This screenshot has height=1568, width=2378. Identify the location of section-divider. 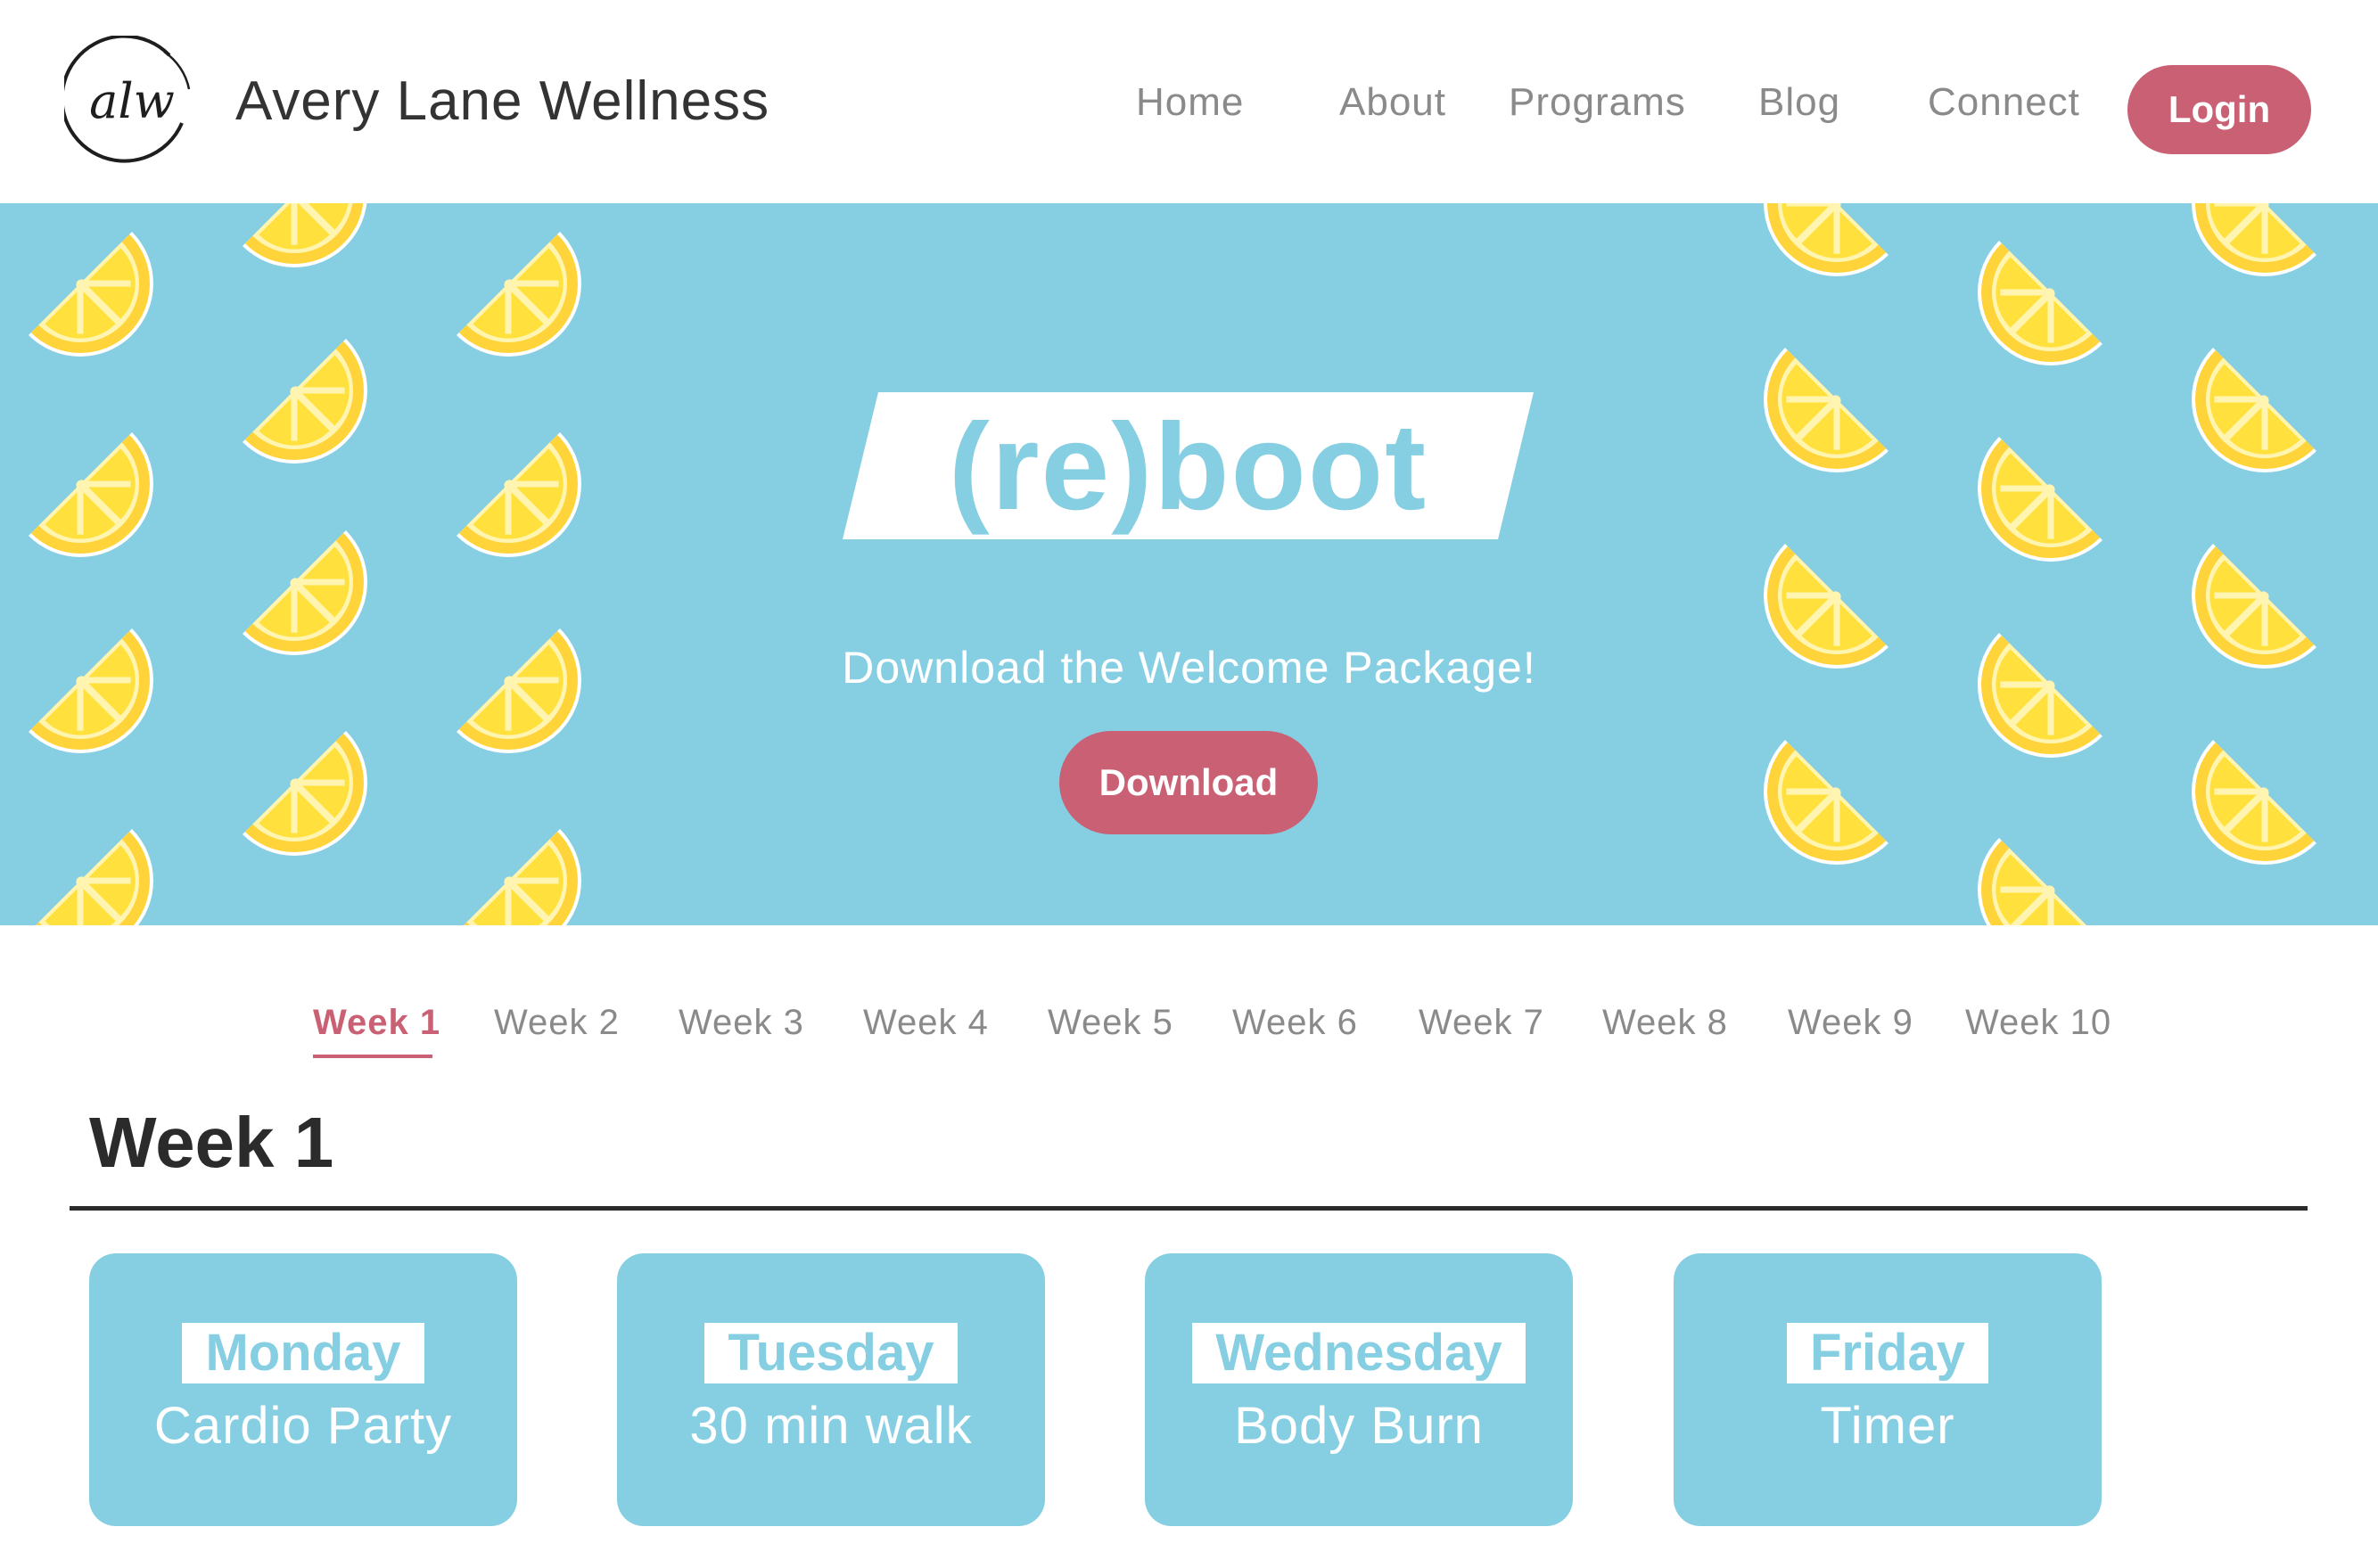
(1189, 1209).